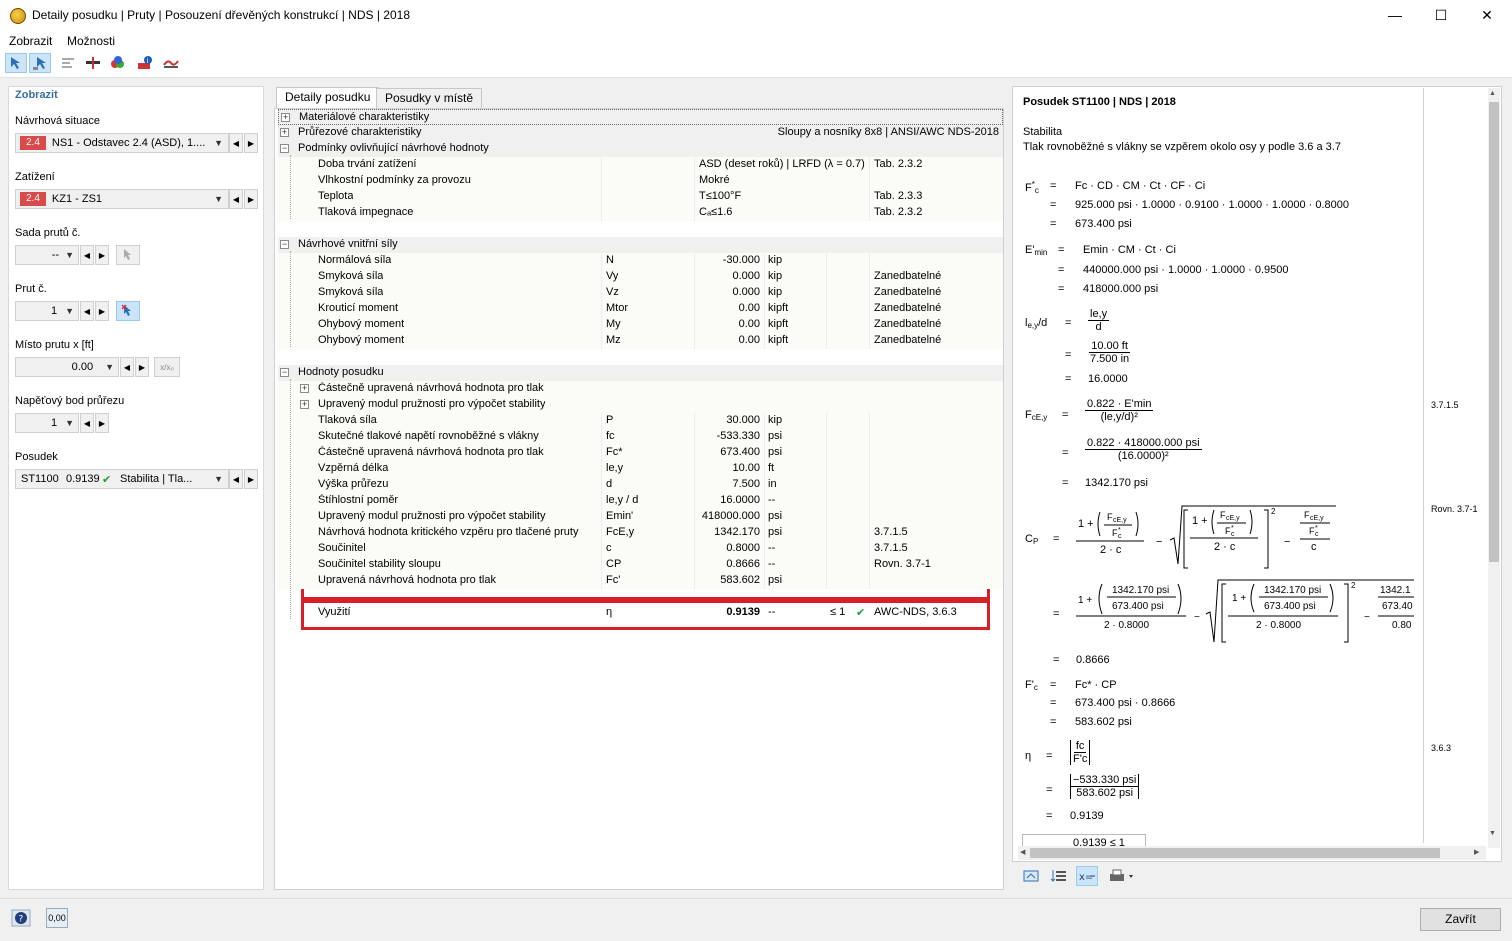 The width and height of the screenshot is (1512, 941). I want to click on member-select: 1 ▼, so click(47, 311).